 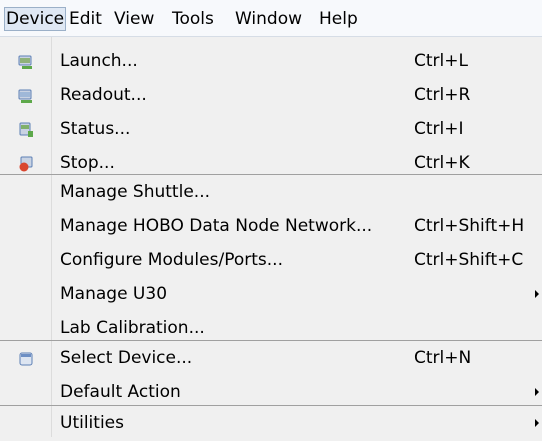 I want to click on menu-tools: Tools, so click(x=193, y=19).